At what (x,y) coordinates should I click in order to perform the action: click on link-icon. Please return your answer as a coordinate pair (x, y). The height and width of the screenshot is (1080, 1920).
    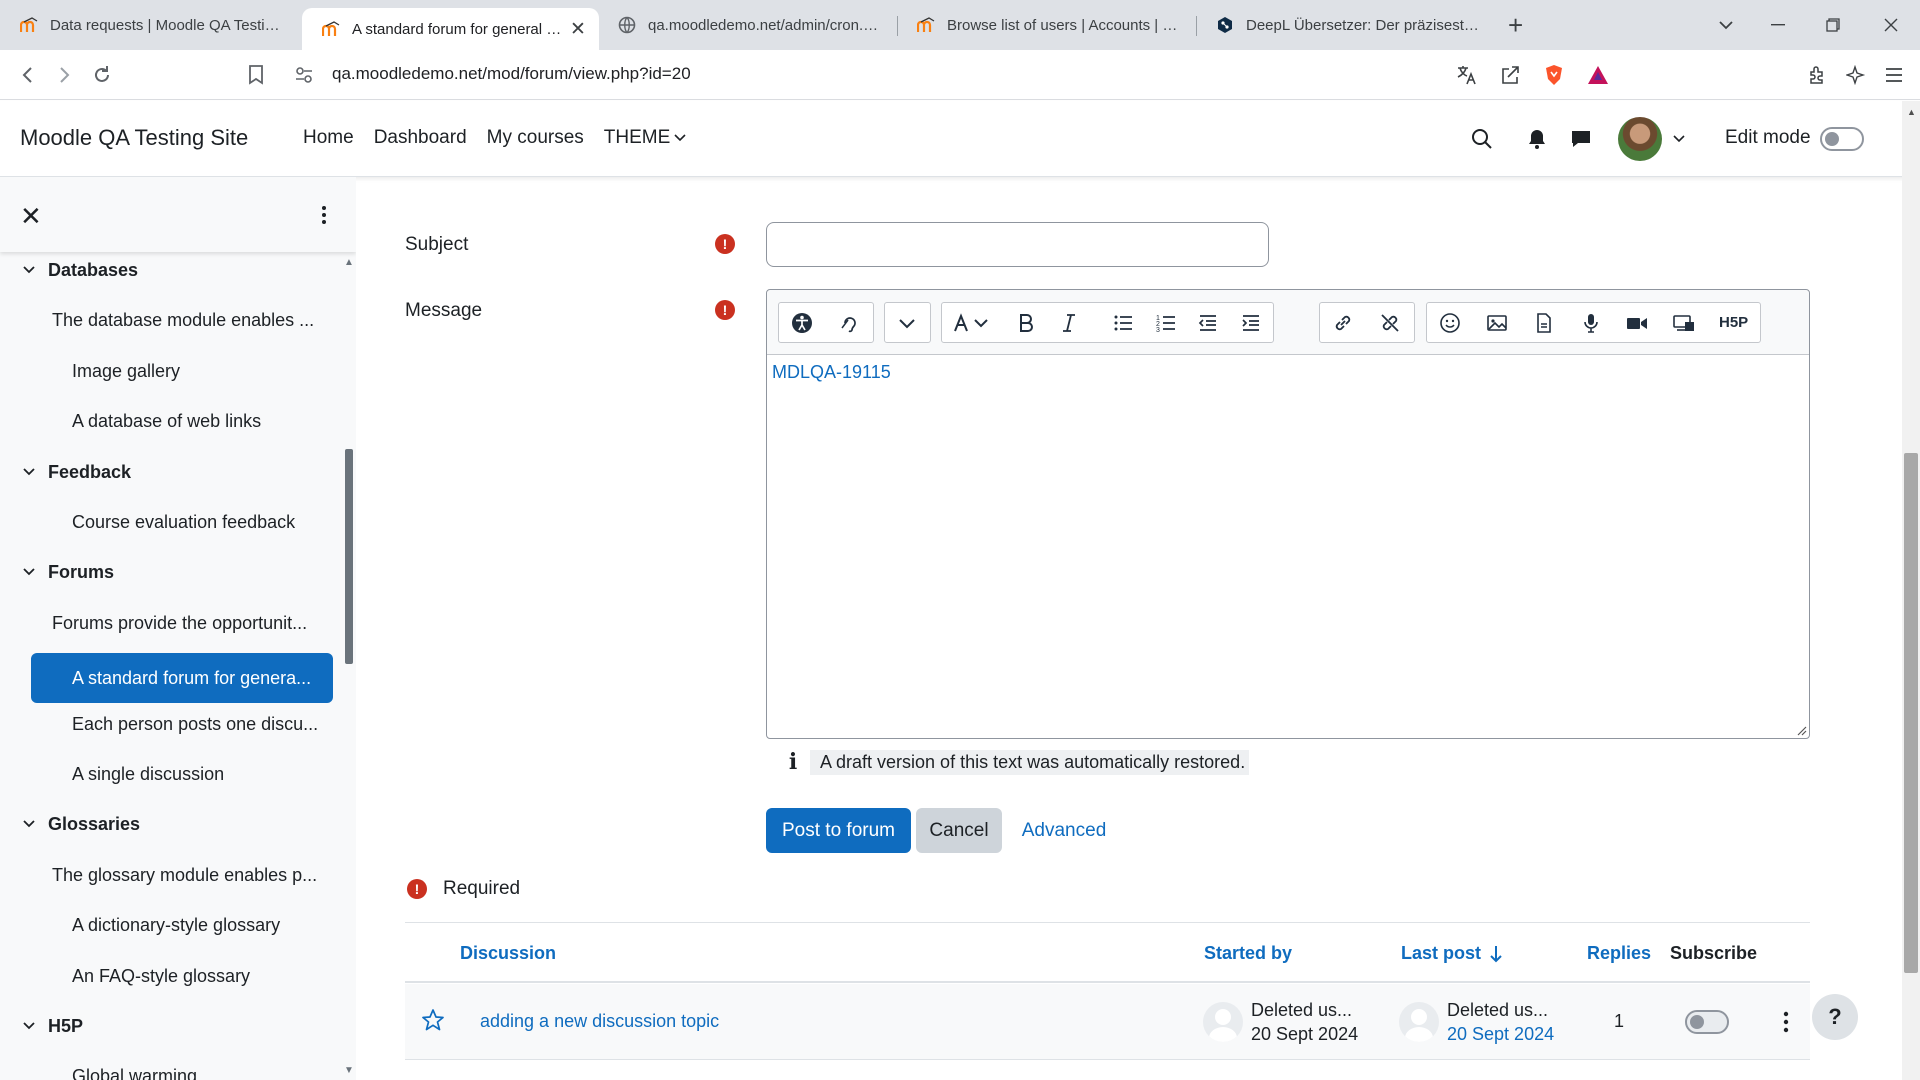
    Looking at the image, I should click on (1343, 322).